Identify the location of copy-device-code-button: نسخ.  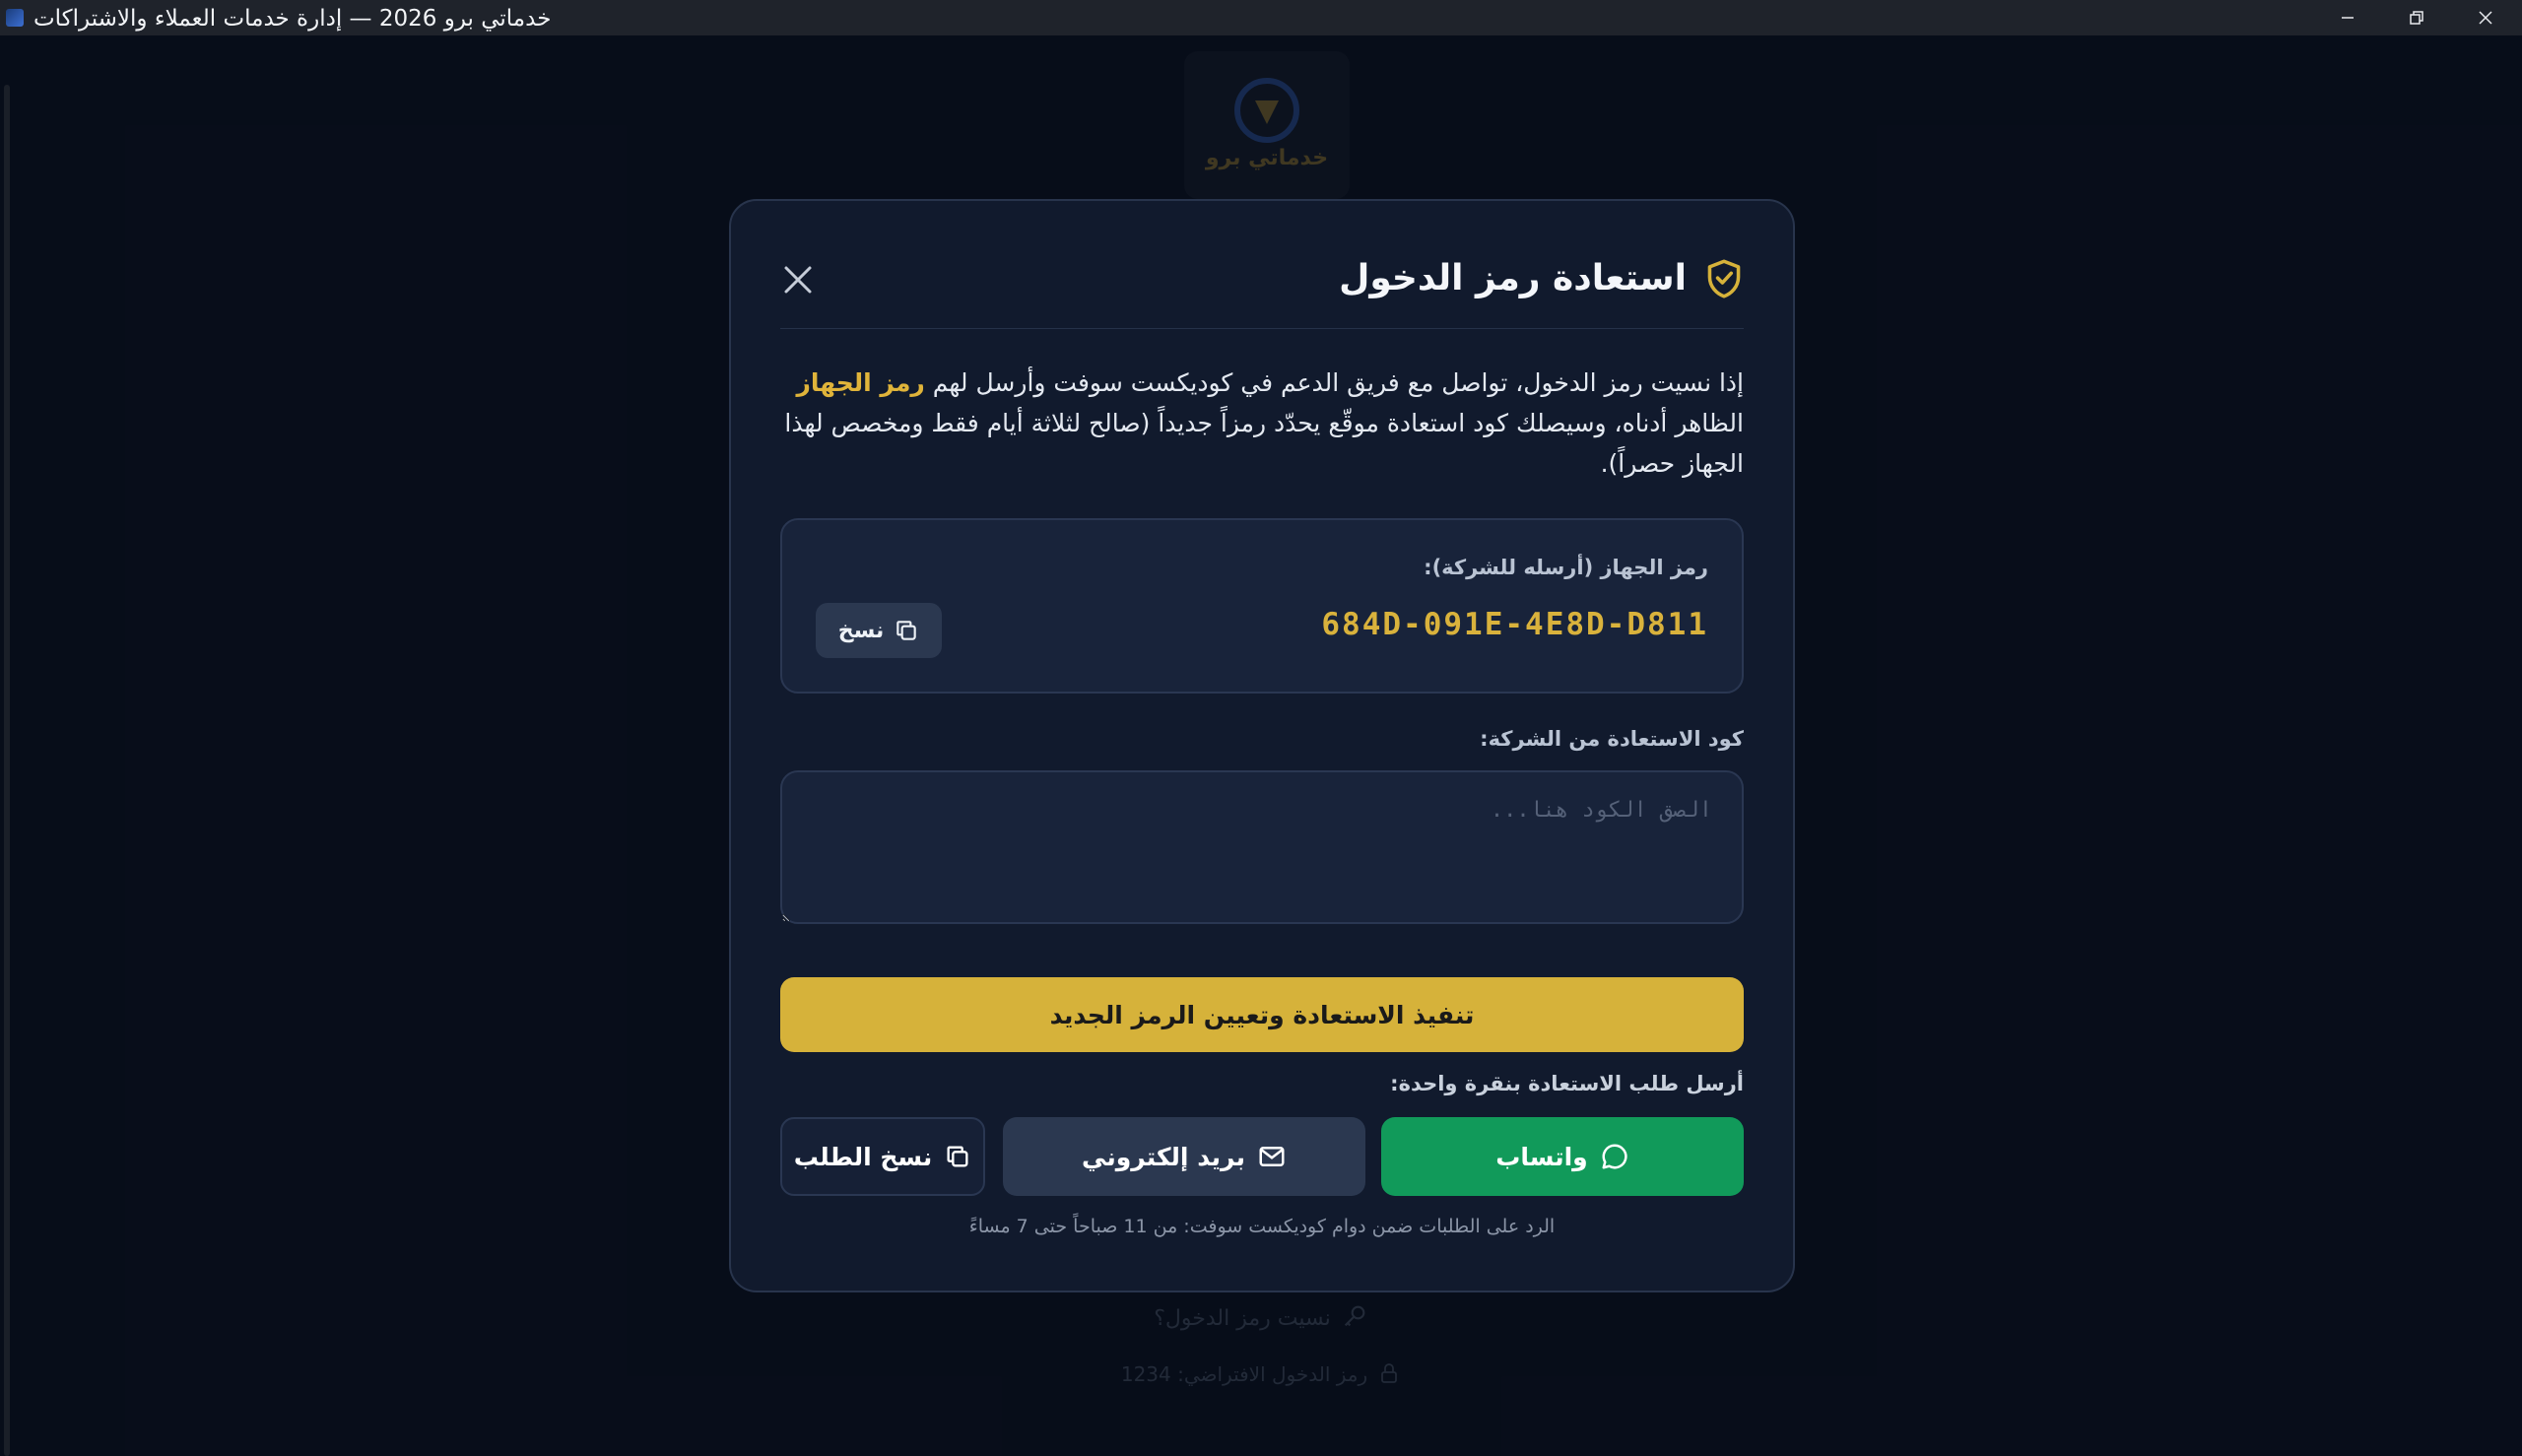
(879, 630).